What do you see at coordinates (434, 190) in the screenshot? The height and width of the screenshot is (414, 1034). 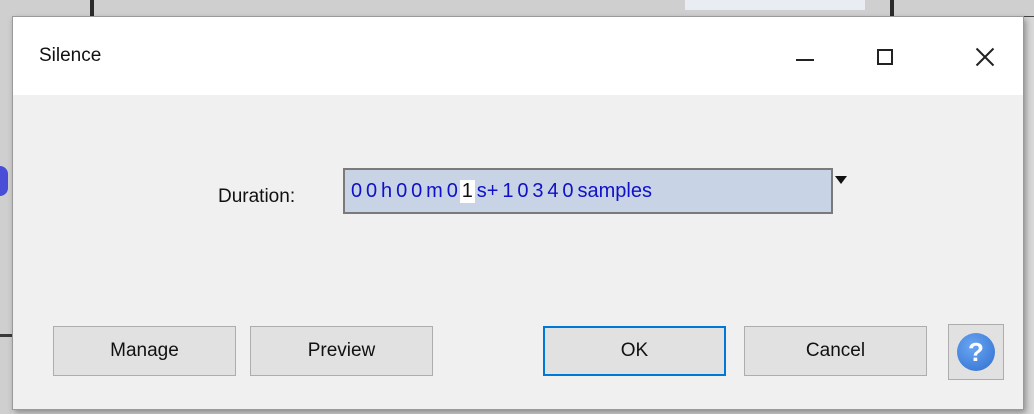 I see `minutes-unit: m` at bounding box center [434, 190].